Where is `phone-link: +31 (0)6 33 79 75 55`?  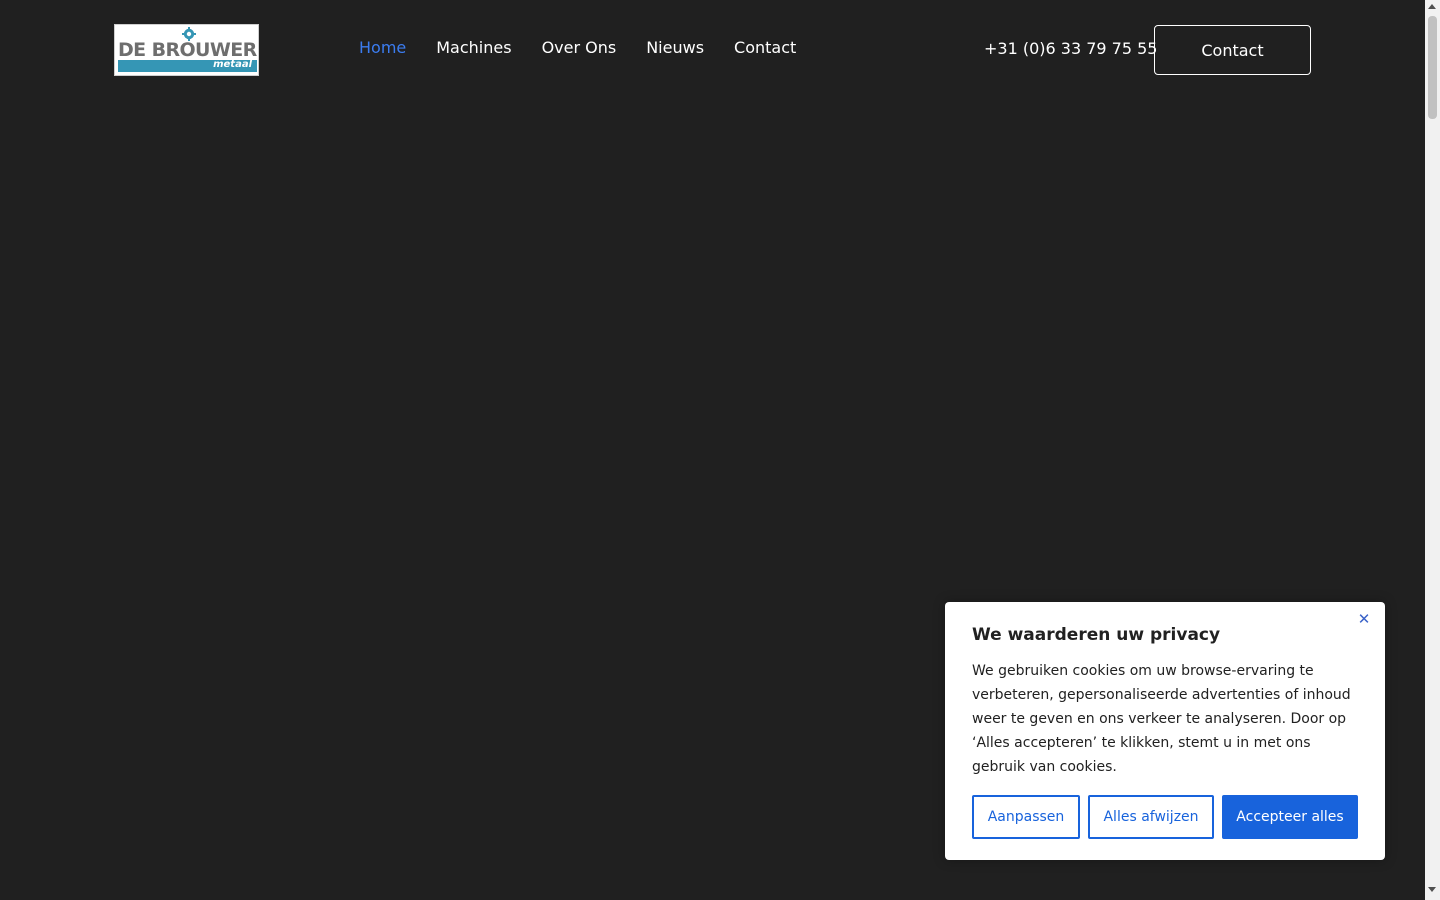
phone-link: +31 (0)6 33 79 75 55 is located at coordinates (1070, 48).